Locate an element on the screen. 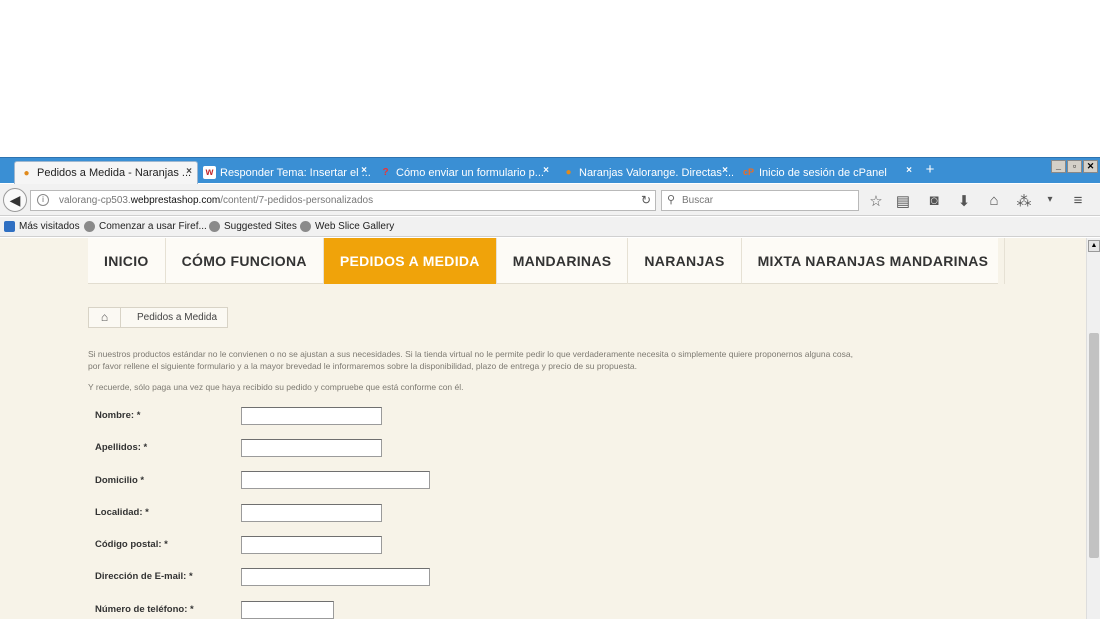 This screenshot has width=1100, height=619. bookmark-star-icon: ☆ is located at coordinates (876, 201).